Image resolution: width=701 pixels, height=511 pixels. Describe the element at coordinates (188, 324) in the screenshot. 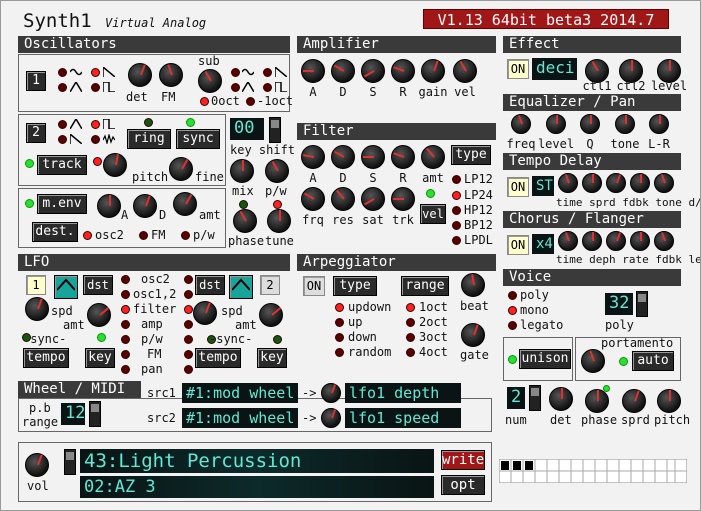

I see `lfo2-dst-amp-led` at that location.